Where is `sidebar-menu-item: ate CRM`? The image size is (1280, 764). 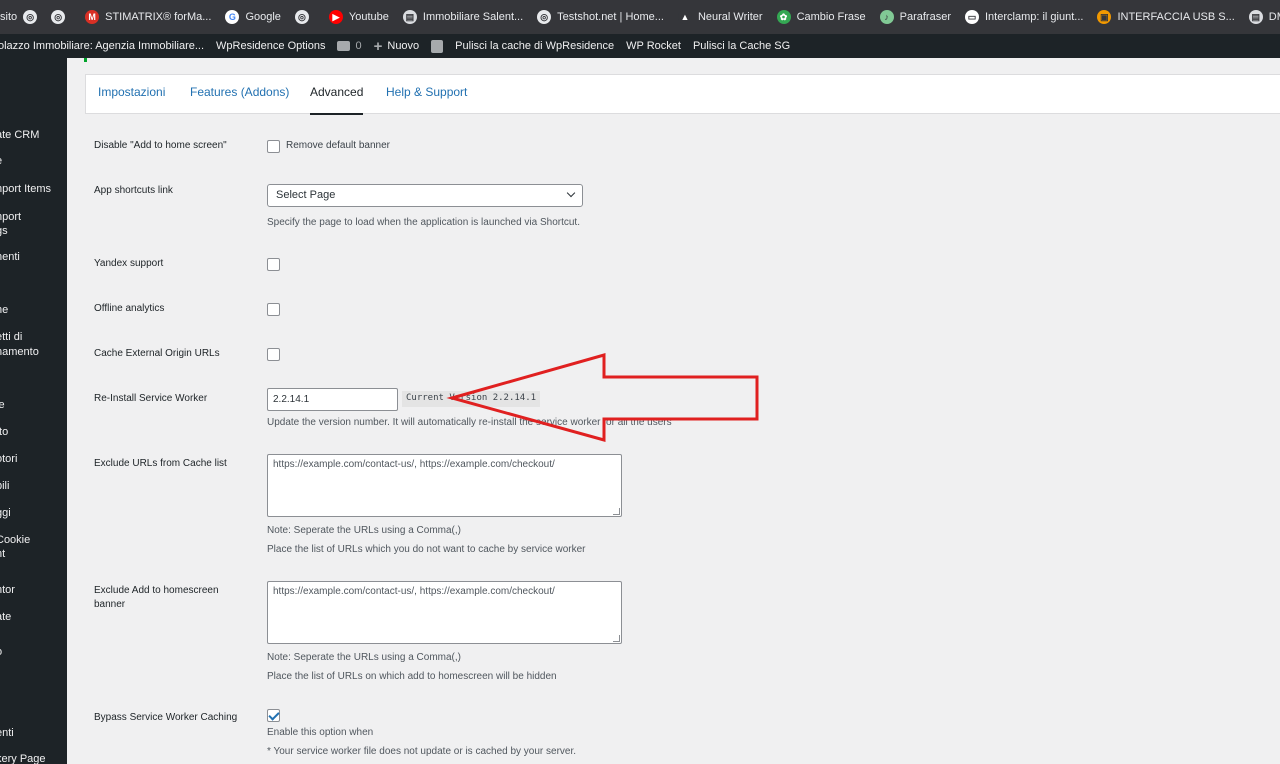 sidebar-menu-item: ate CRM is located at coordinates (33, 135).